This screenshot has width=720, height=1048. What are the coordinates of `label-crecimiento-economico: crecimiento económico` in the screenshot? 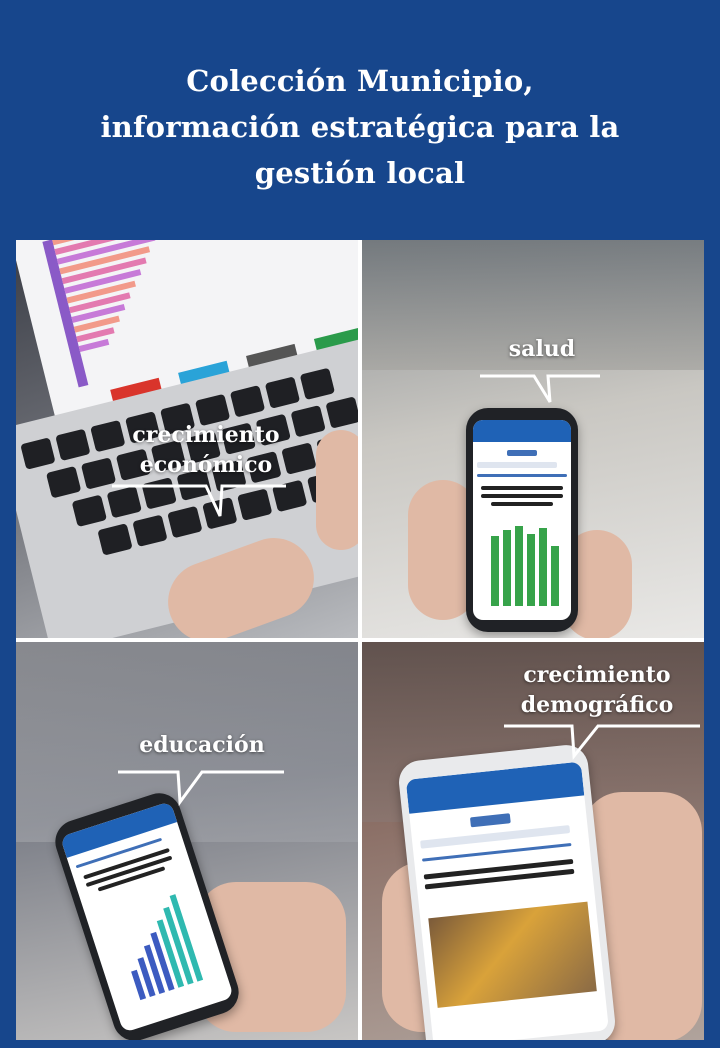 It's located at (206, 450).